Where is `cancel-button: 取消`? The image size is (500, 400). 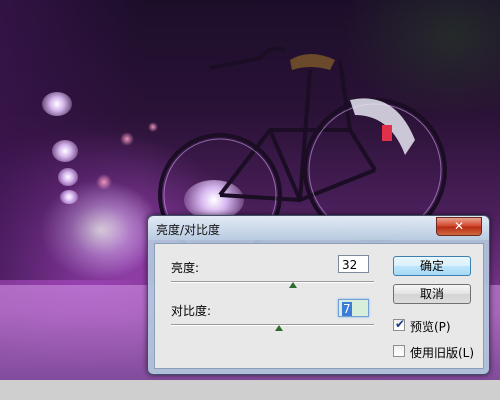 cancel-button: 取消 is located at coordinates (432, 294).